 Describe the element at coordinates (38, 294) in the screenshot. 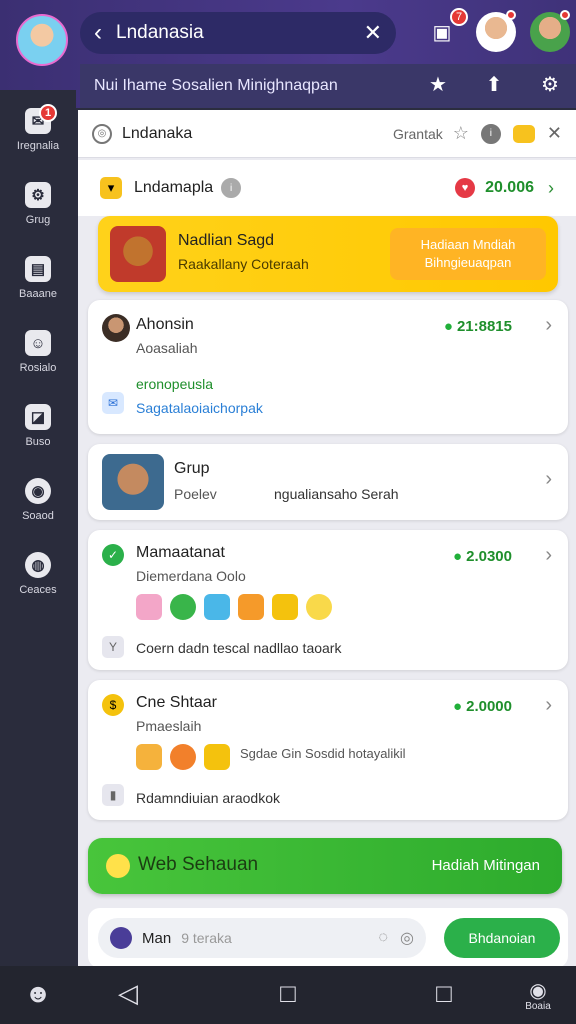

I see `sidebar-item-label: Baaane` at that location.